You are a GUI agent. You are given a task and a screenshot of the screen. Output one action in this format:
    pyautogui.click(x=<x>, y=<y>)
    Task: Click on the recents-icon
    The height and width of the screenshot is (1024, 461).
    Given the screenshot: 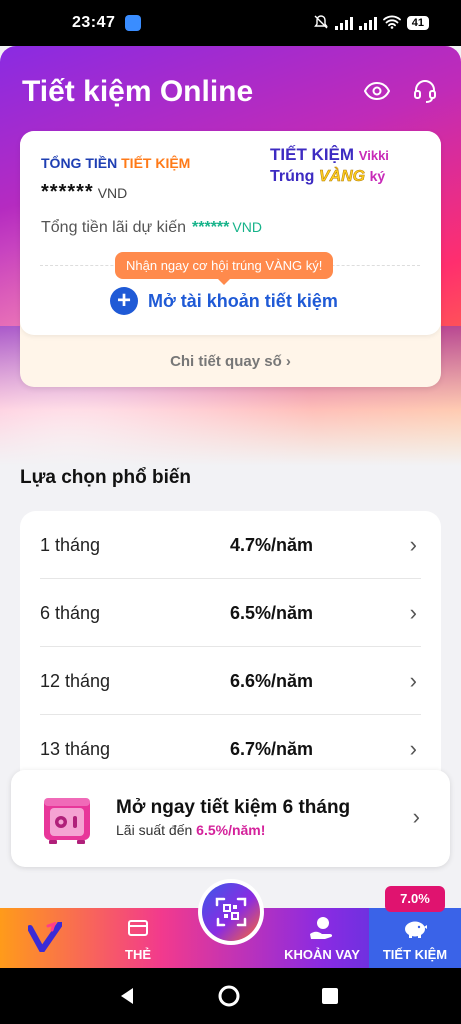 What is the action you would take?
    pyautogui.click(x=330, y=996)
    